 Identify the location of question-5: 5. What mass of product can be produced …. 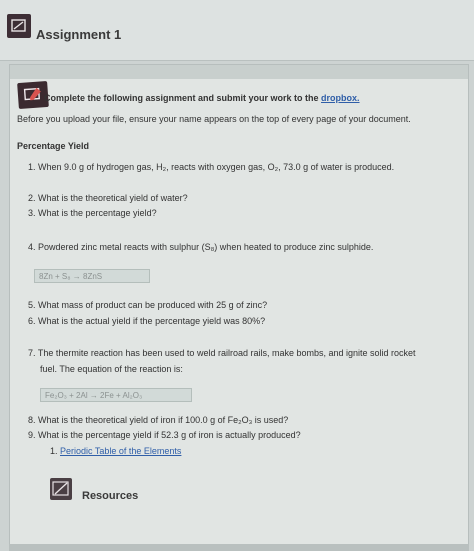
(148, 305).